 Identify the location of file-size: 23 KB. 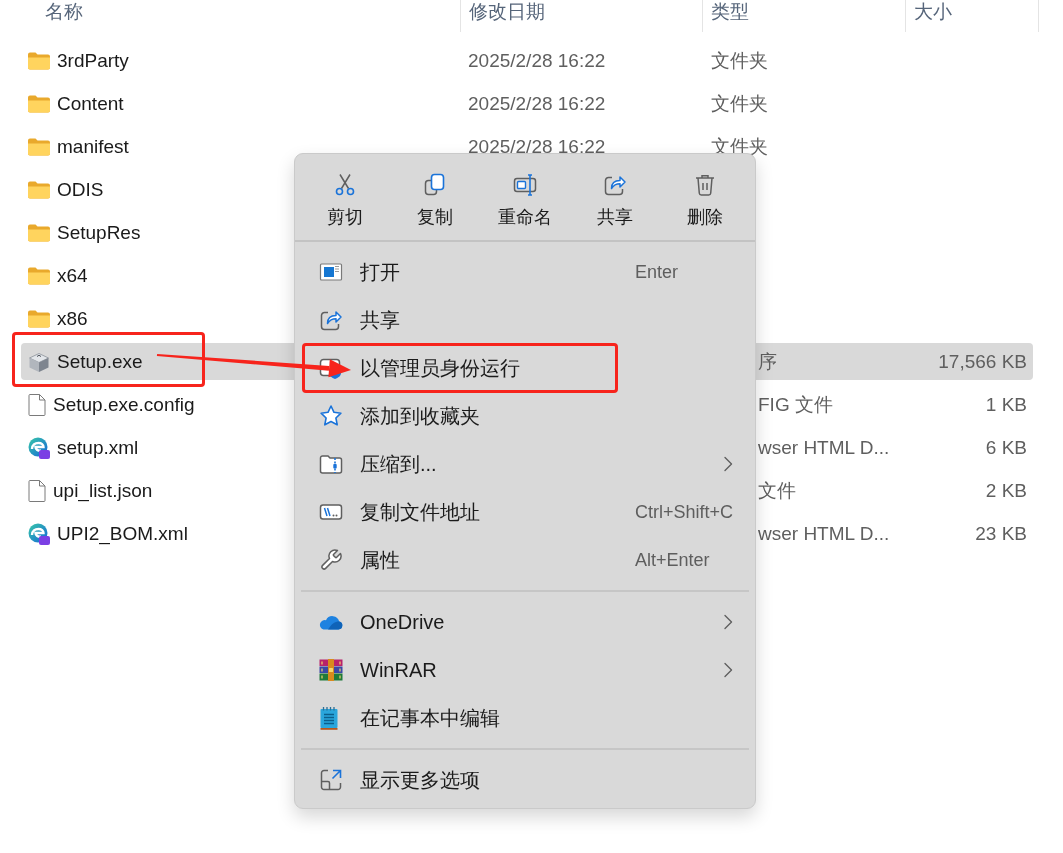
(1001, 533).